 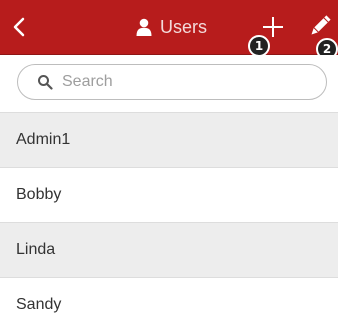 What do you see at coordinates (45, 82) in the screenshot?
I see `search-icon` at bounding box center [45, 82].